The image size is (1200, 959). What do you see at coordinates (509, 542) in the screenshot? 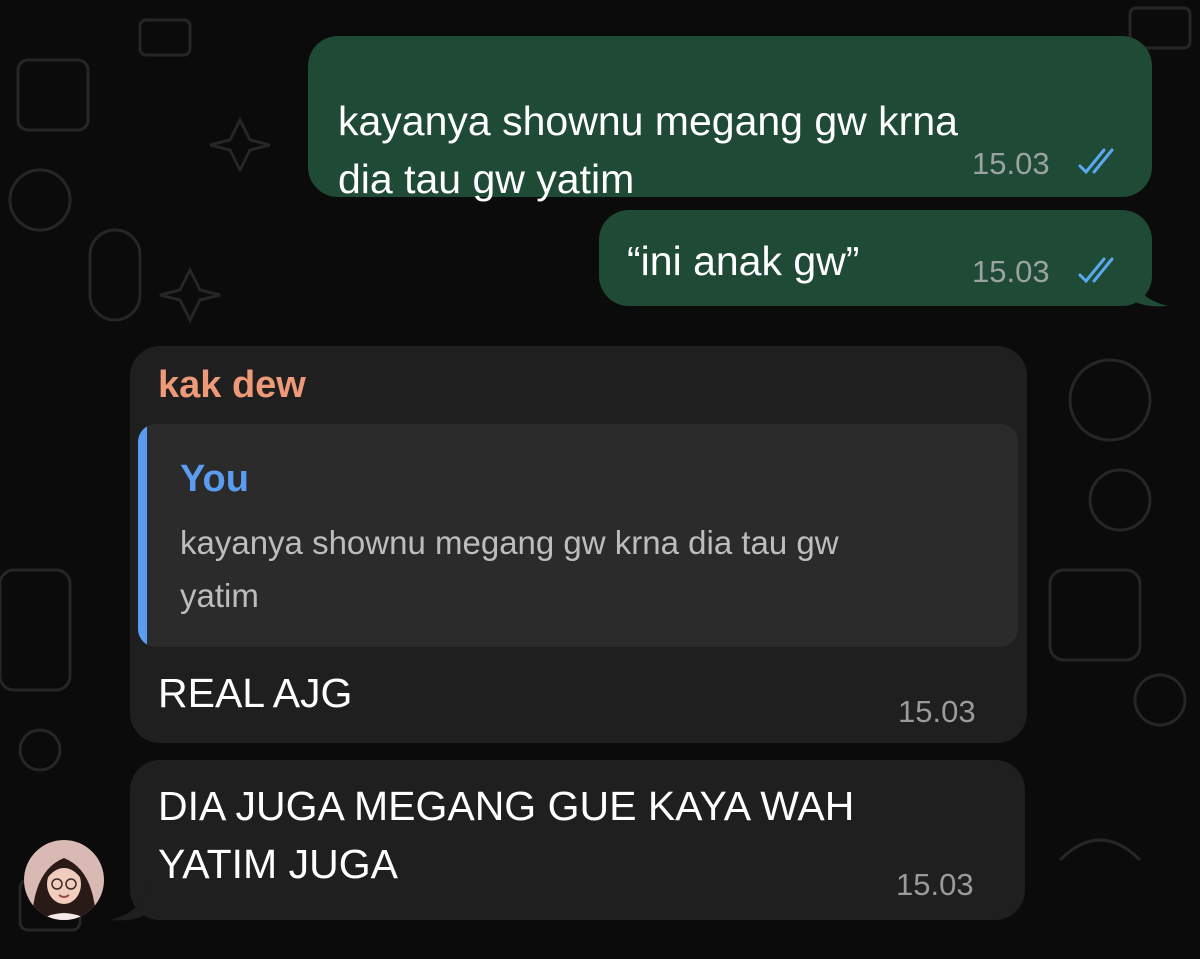
I see `reply-line: kayanya shownu megang gw krna dia tau gw` at bounding box center [509, 542].